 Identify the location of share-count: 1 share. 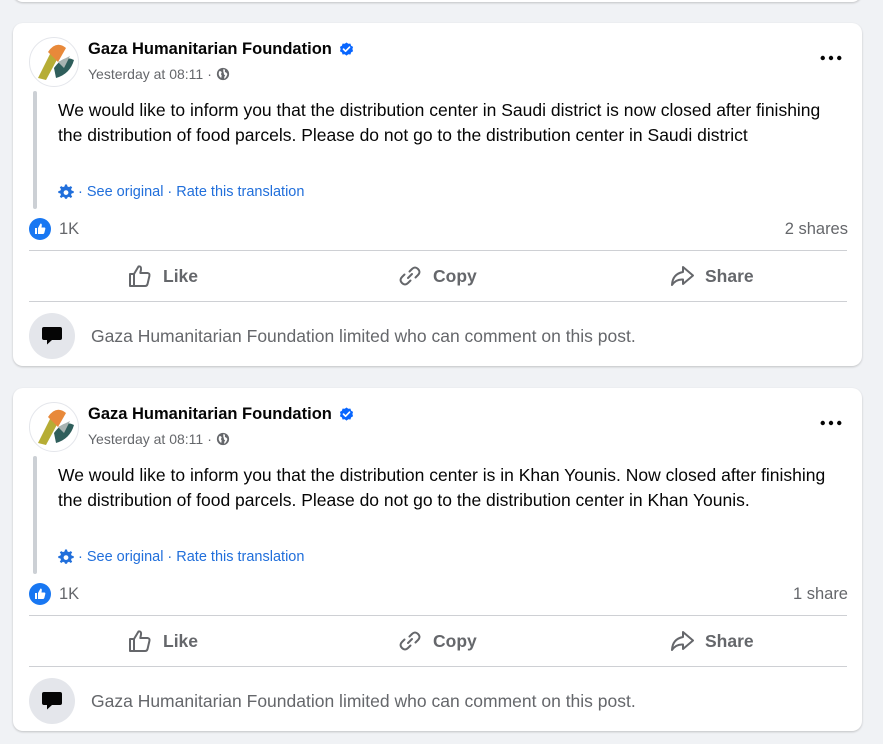
(820, 594).